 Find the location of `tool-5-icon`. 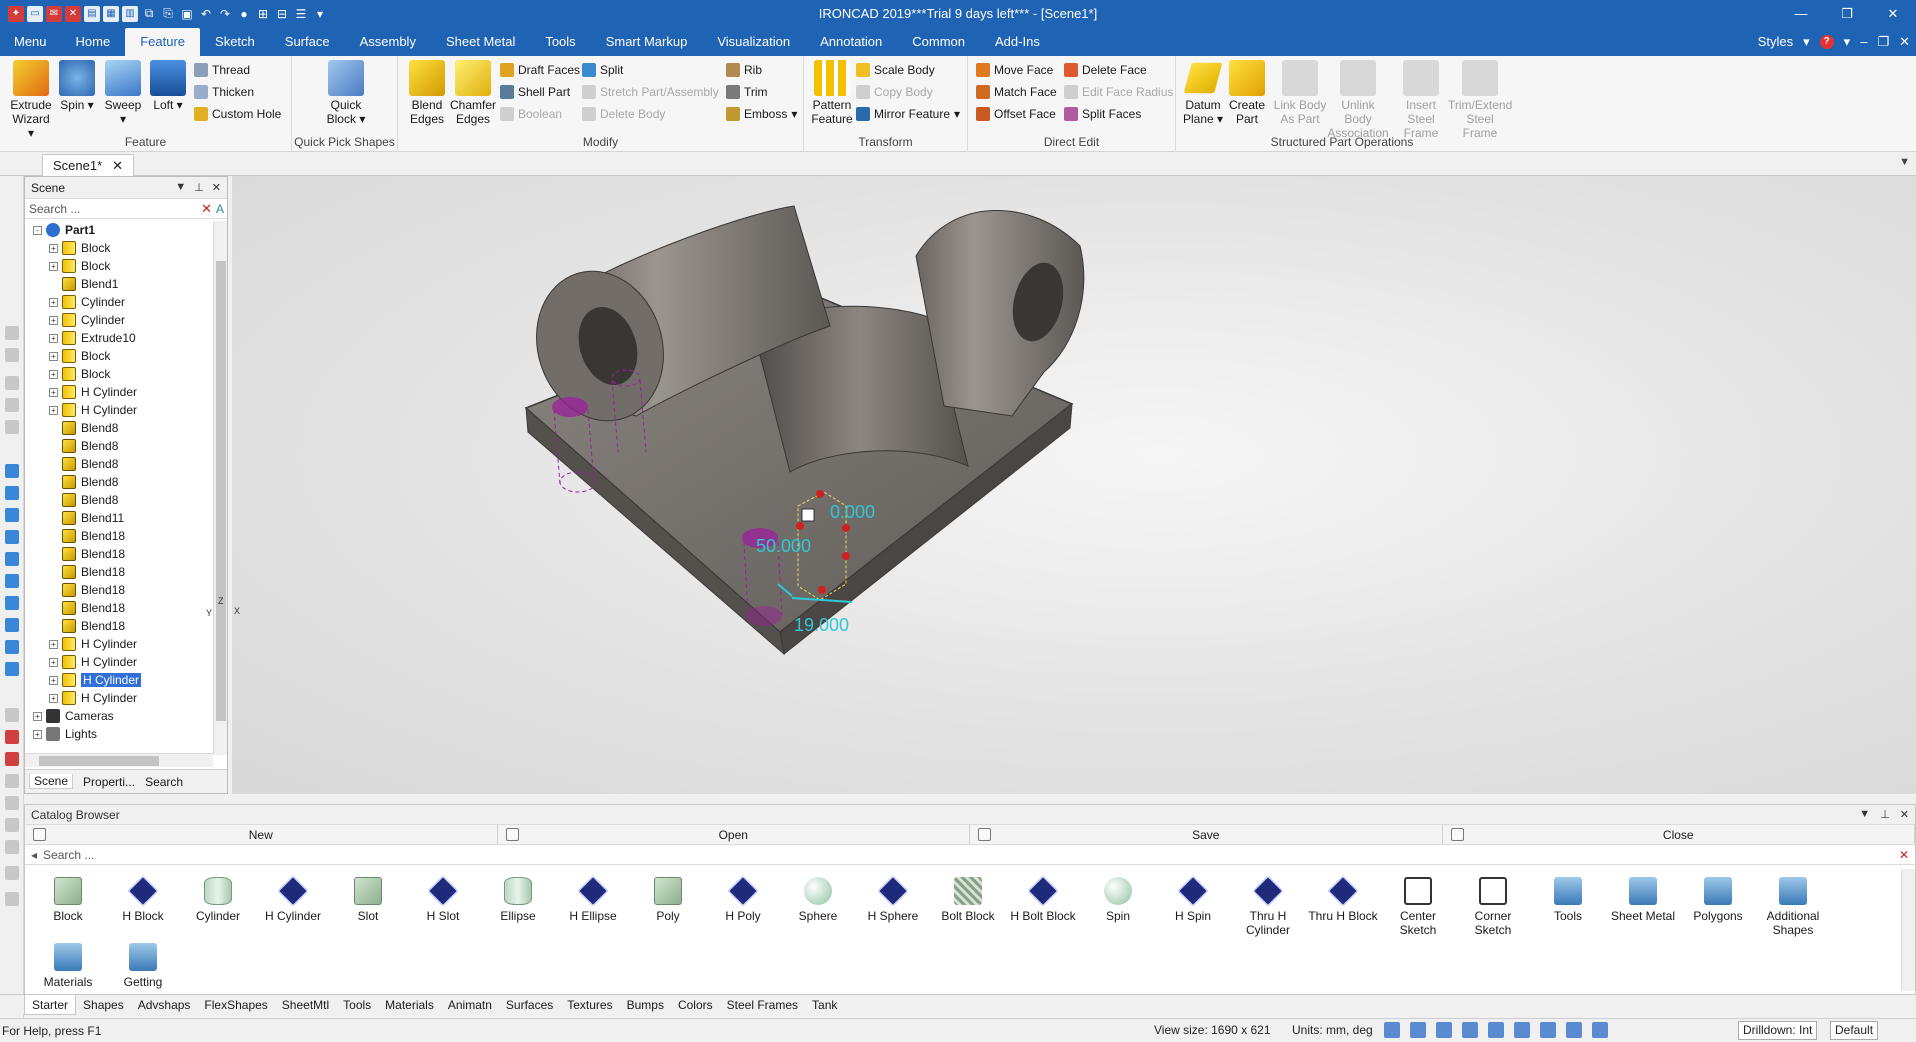

tool-5-icon is located at coordinates (12, 427).